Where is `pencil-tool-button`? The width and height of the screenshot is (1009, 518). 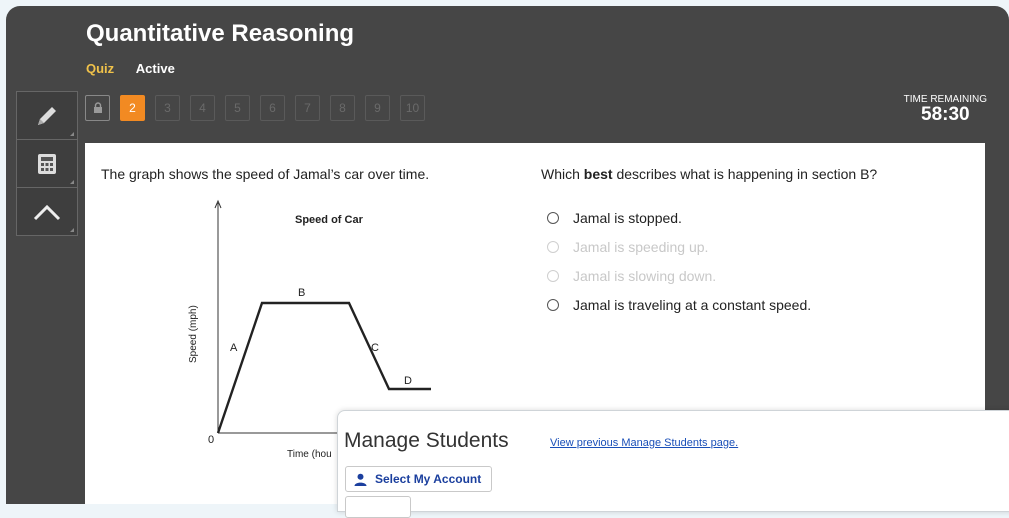 pencil-tool-button is located at coordinates (47, 115).